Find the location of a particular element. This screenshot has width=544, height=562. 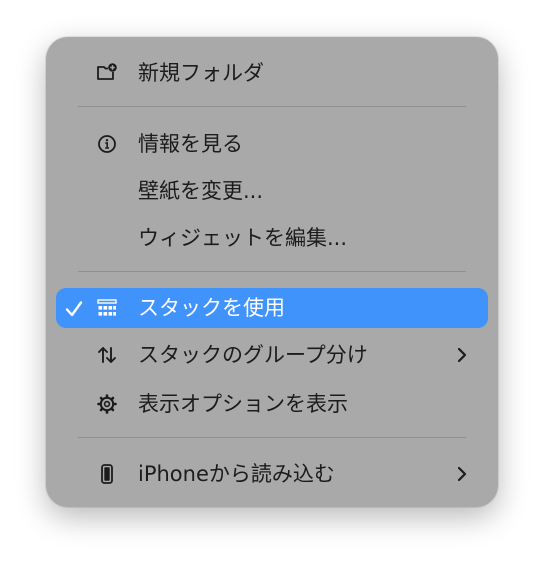

menu-item-group-stacks-by: スタックのグループ分け is located at coordinates (272, 355).